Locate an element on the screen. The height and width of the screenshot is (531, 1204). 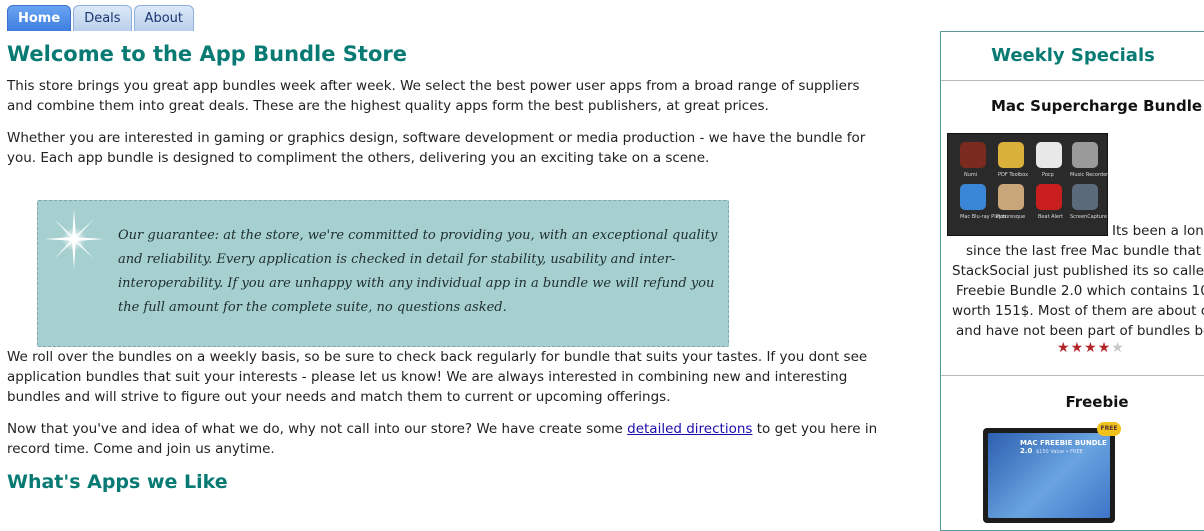
rating-stars: ★★★★★ is located at coordinates (1091, 348).